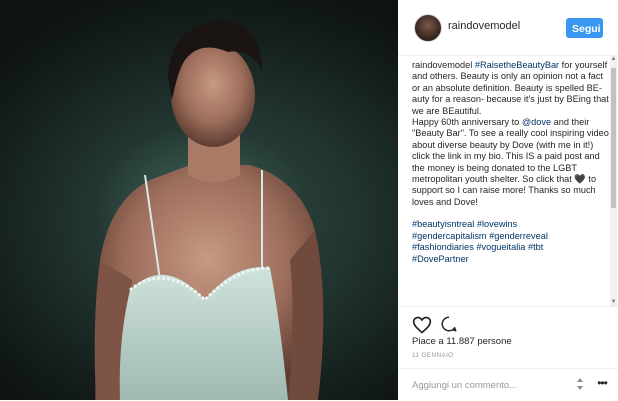 This screenshot has height=401, width=618. I want to click on scroll-down-arrow-icon: ▼, so click(613, 302).